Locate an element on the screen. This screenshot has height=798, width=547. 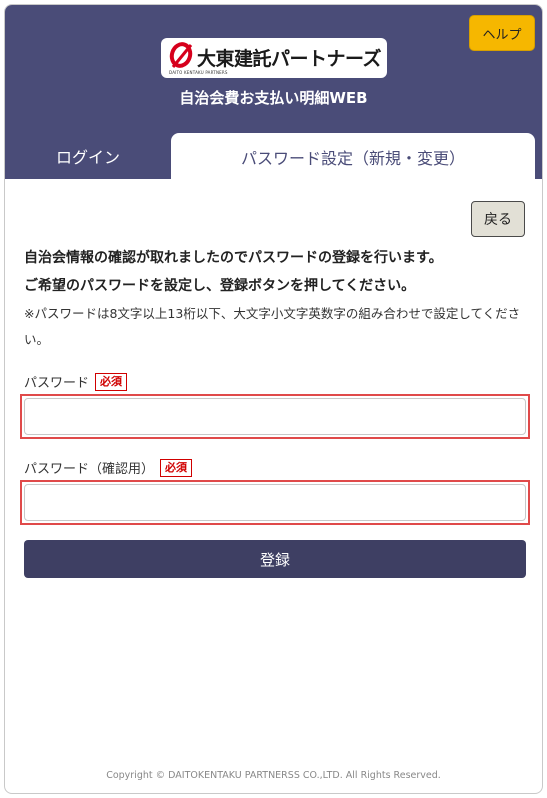
password-field-wrapper is located at coordinates (275, 416).